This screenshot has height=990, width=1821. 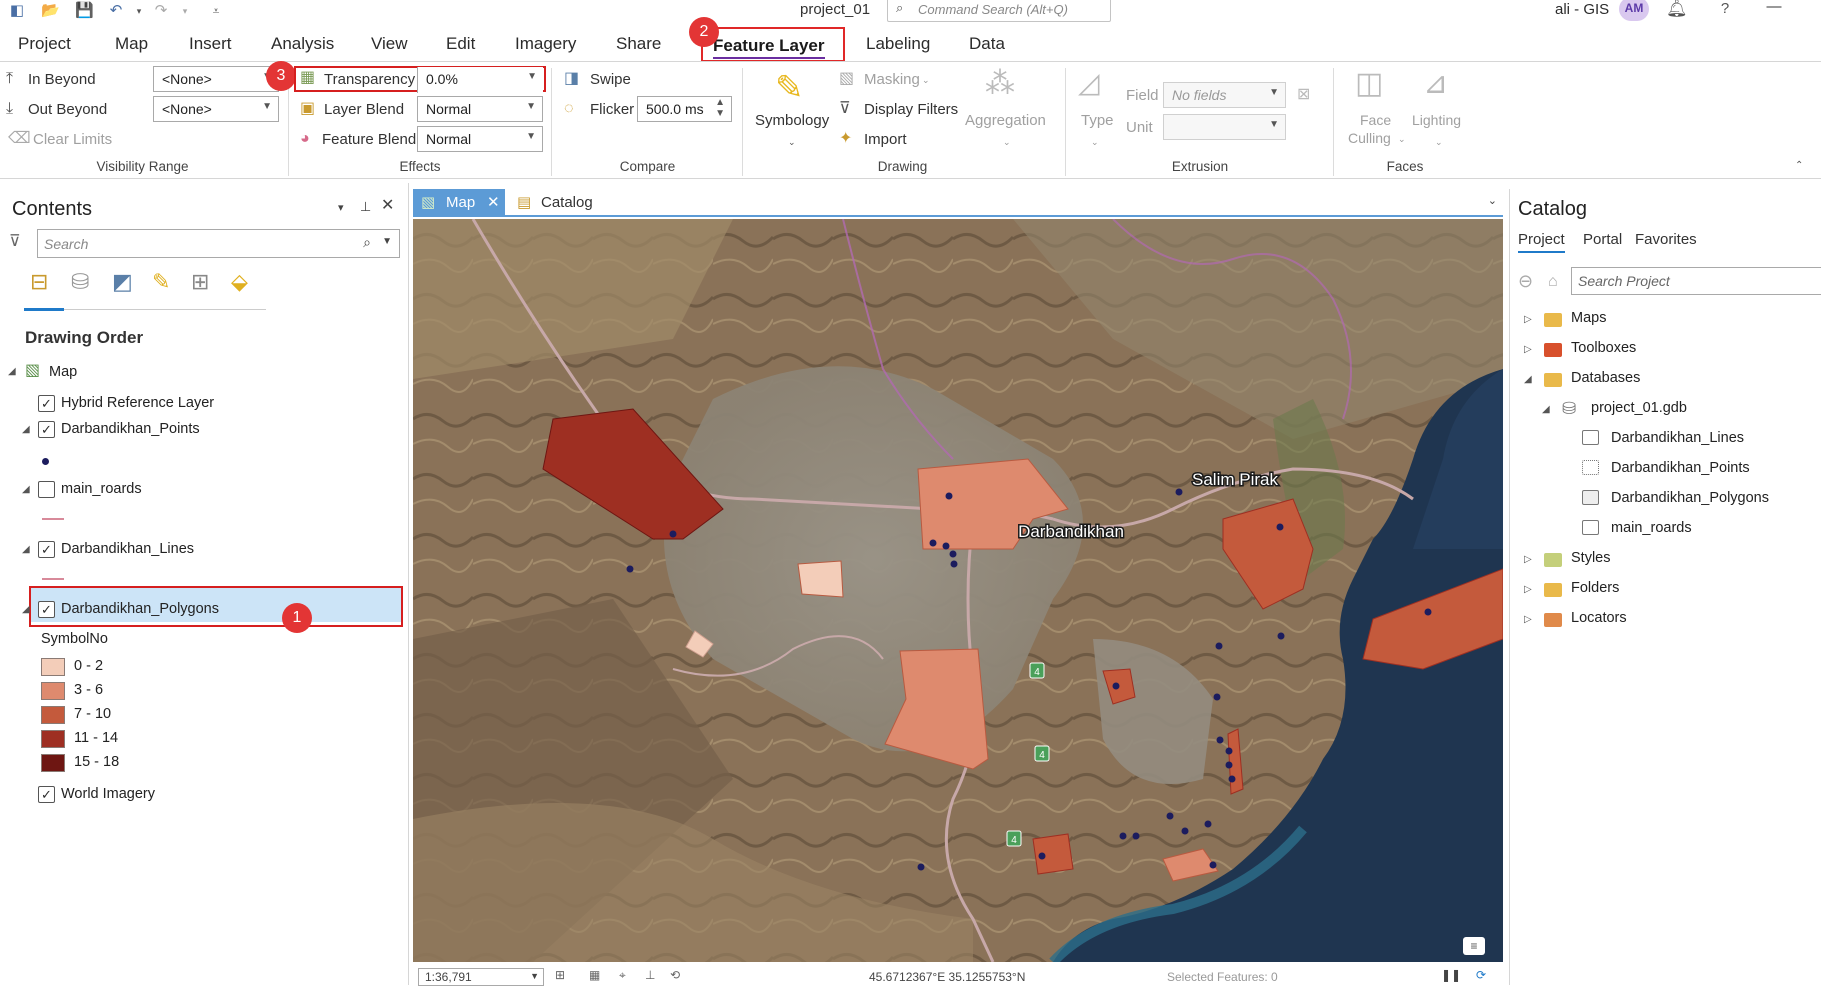 What do you see at coordinates (1369, 138) in the screenshot?
I see `culling-label: Culling` at bounding box center [1369, 138].